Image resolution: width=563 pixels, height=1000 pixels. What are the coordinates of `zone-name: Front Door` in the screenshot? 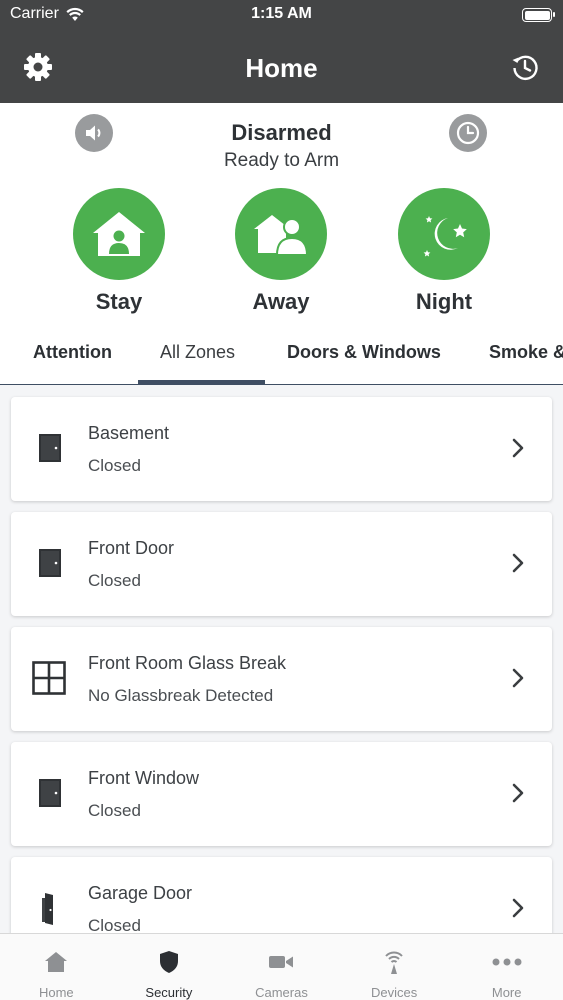 It's located at (131, 548).